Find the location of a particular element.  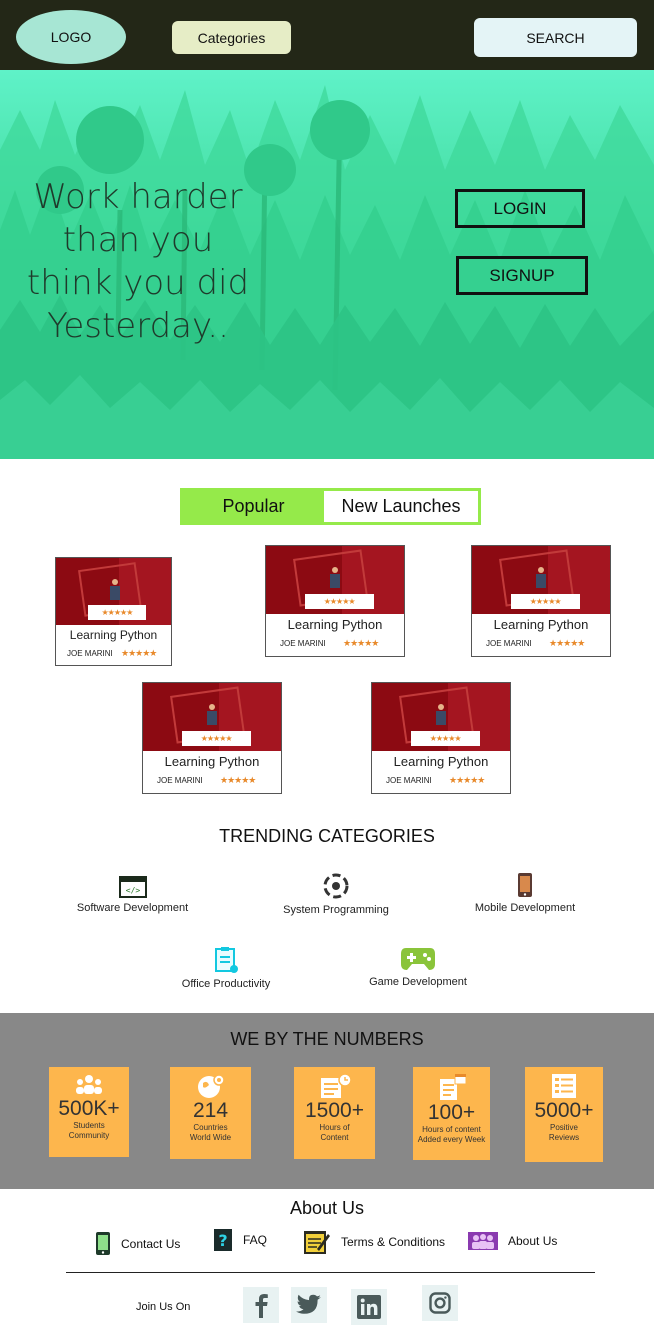

twitter-link is located at coordinates (309, 1305).